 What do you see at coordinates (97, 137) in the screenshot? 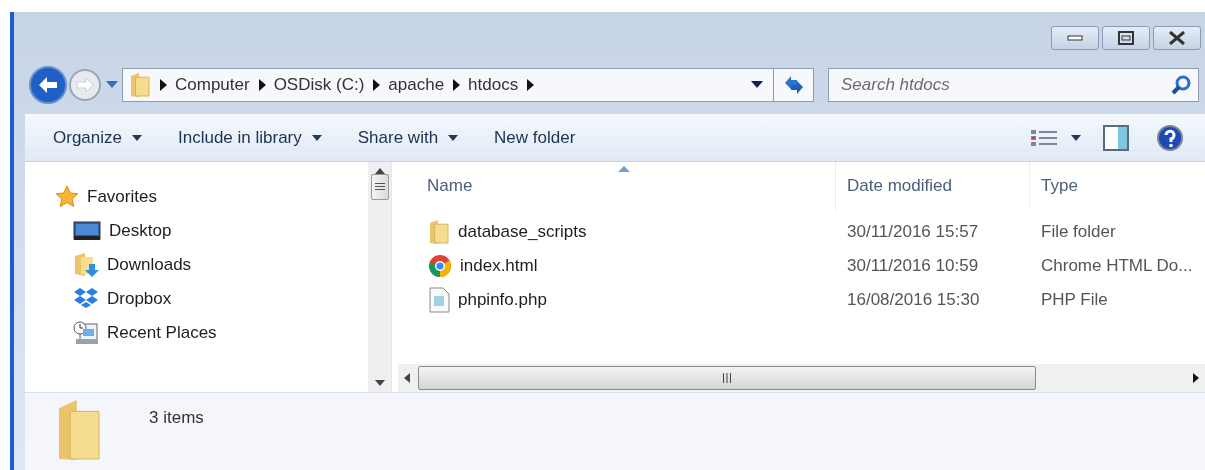
I see `toolbar-button: Organize` at bounding box center [97, 137].